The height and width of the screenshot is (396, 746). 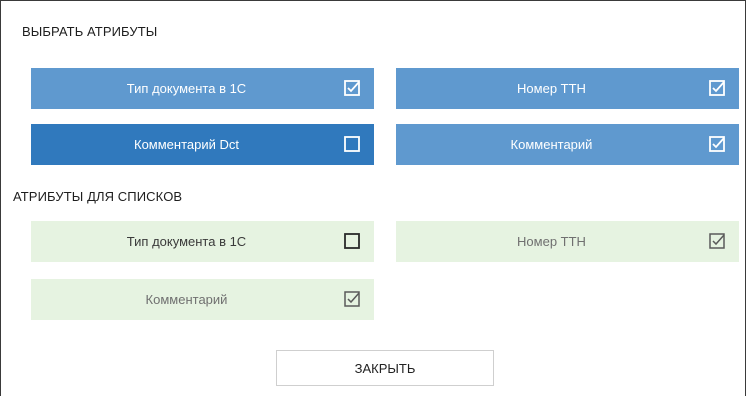 I want to click on select-attr-doc-type-1c: Тип документа в 1С, so click(x=202, y=88).